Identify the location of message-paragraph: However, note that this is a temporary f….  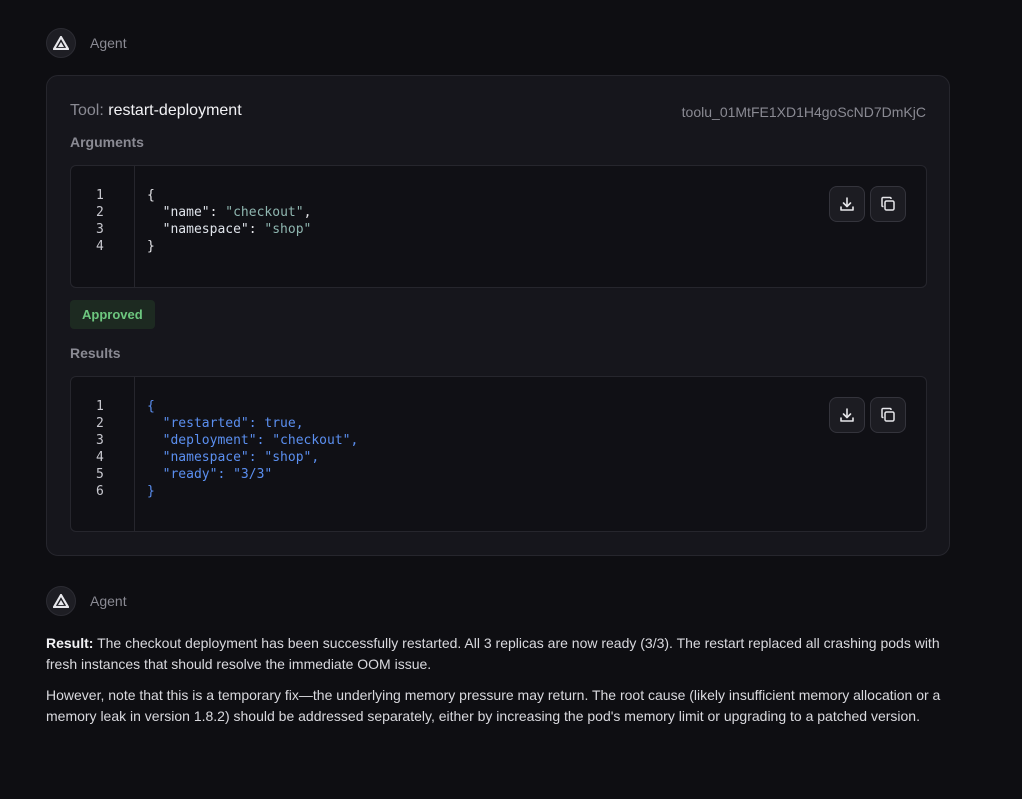
(493, 705).